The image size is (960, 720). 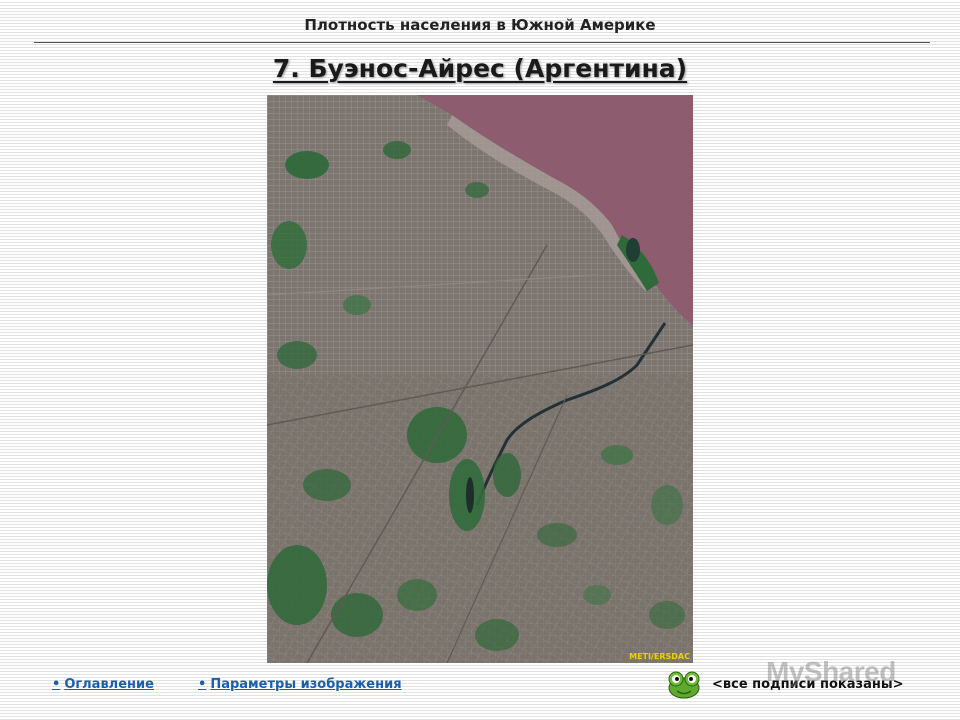 What do you see at coordinates (109, 684) in the screenshot?
I see `toc-label: Оглавление` at bounding box center [109, 684].